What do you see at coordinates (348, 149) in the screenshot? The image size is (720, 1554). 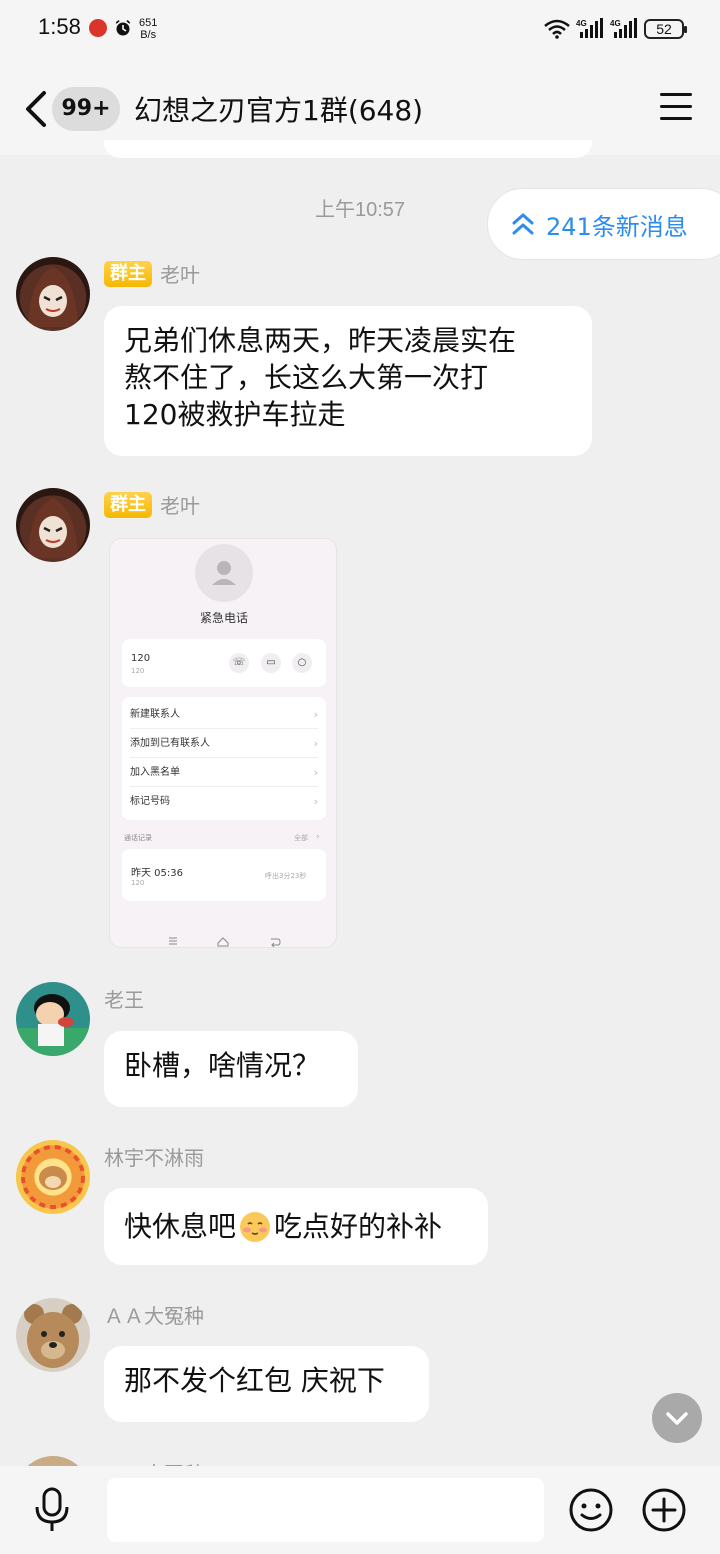 I see `previous-message-bubble` at bounding box center [348, 149].